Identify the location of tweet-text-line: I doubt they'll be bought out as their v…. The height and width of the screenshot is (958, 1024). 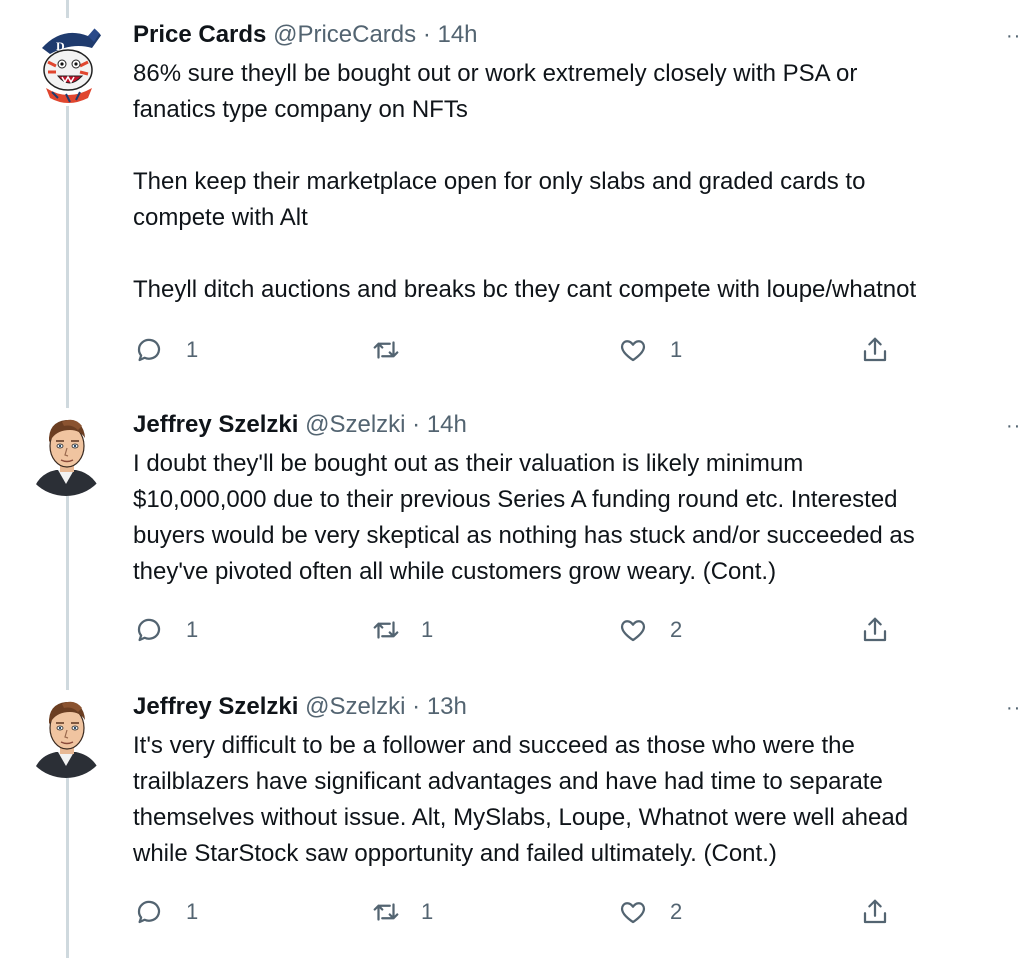
(468, 463).